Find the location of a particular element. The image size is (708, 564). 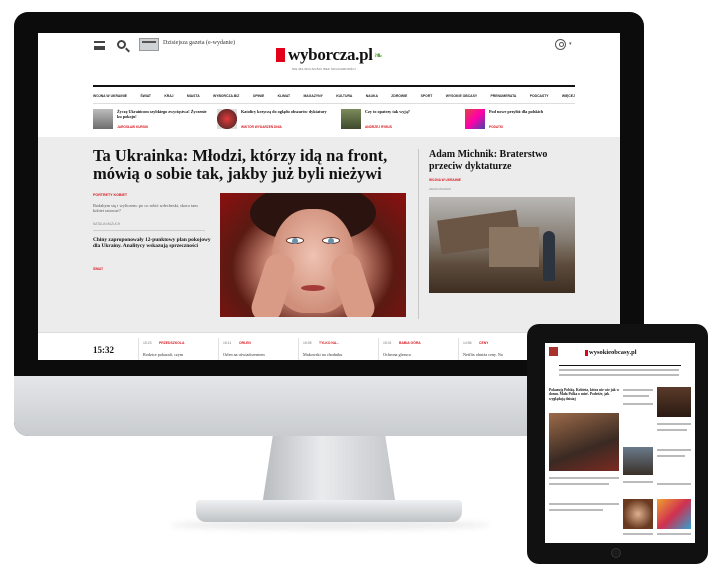

teaser-item: Czy to opatrzy tak wyją? ANDRZEJ RYBUS is located at coordinates (401, 121).